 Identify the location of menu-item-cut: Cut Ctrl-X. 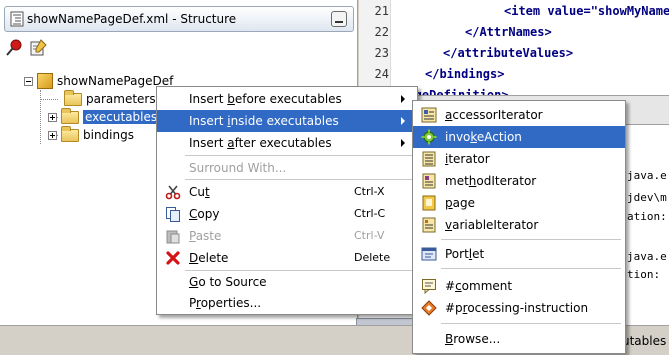
(287, 192).